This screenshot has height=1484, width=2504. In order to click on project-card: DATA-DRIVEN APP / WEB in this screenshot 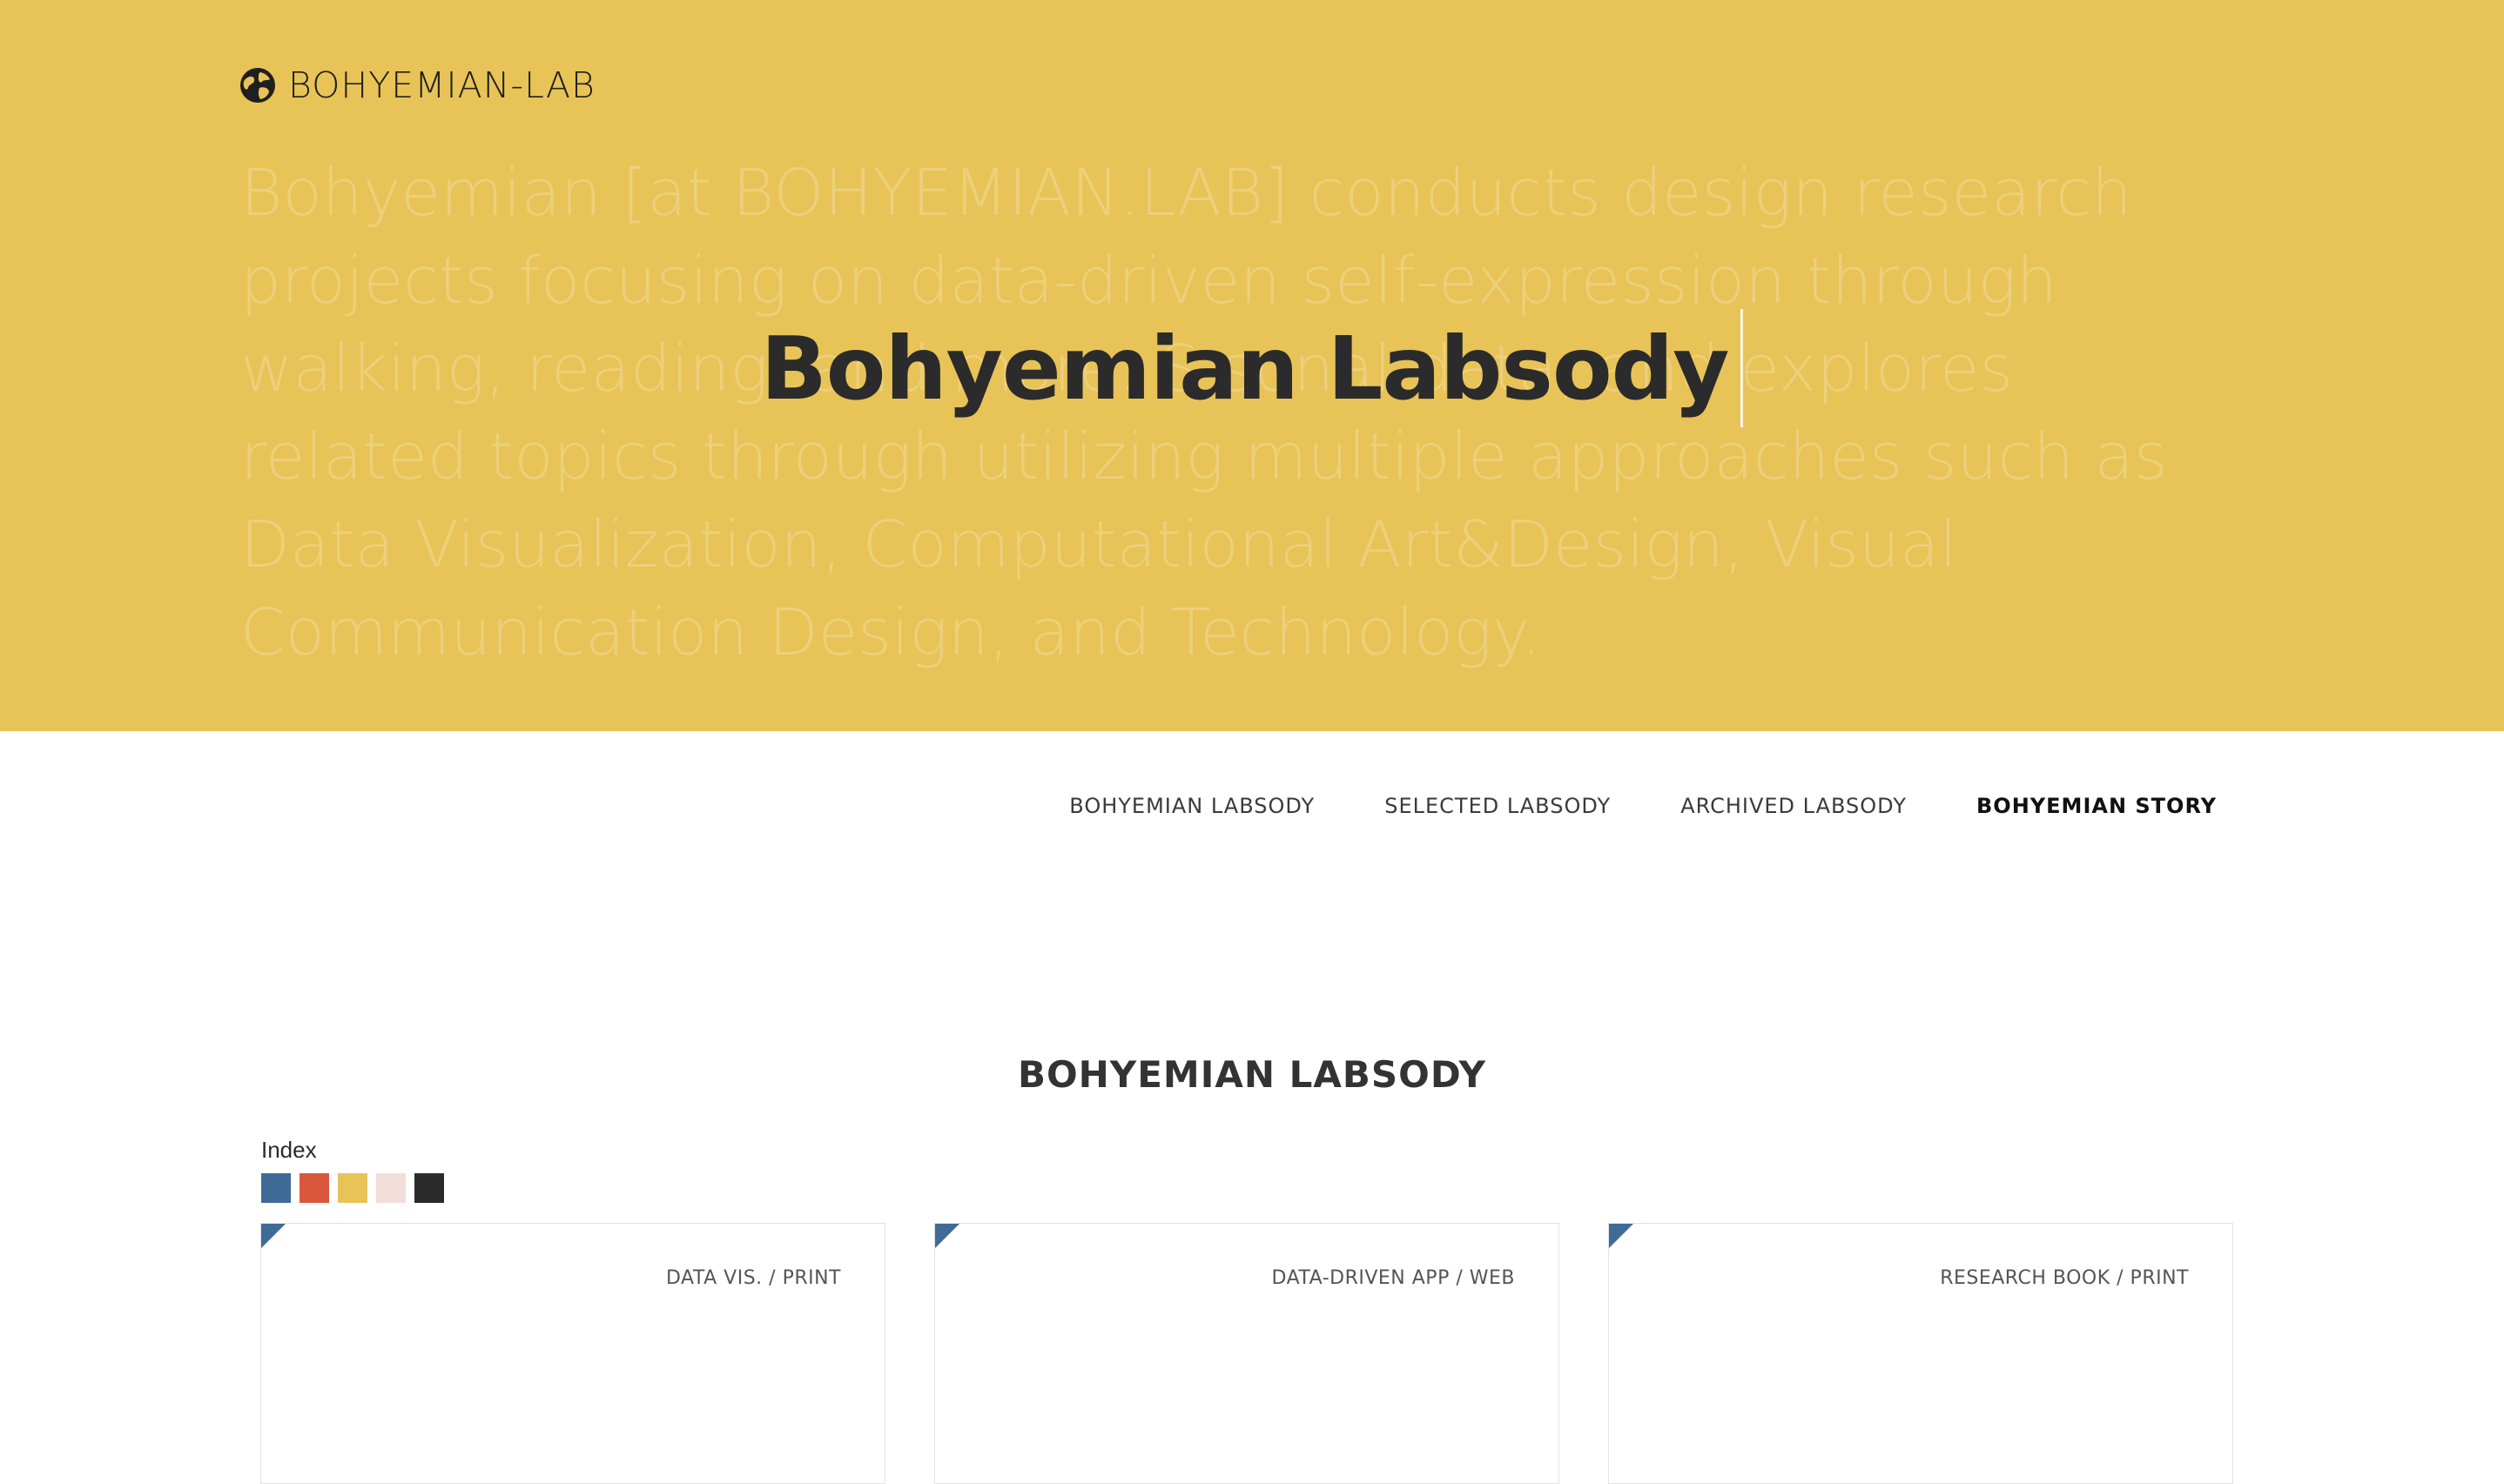, I will do `click(1246, 1353)`.